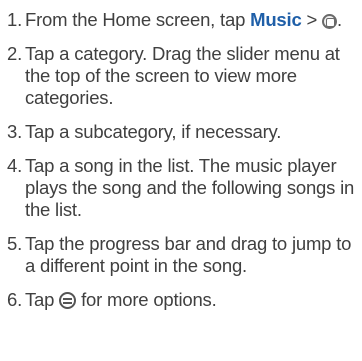 The image size is (362, 361). I want to click on step-3: 3. Tap a subcategory, if necessary., so click(181, 132).